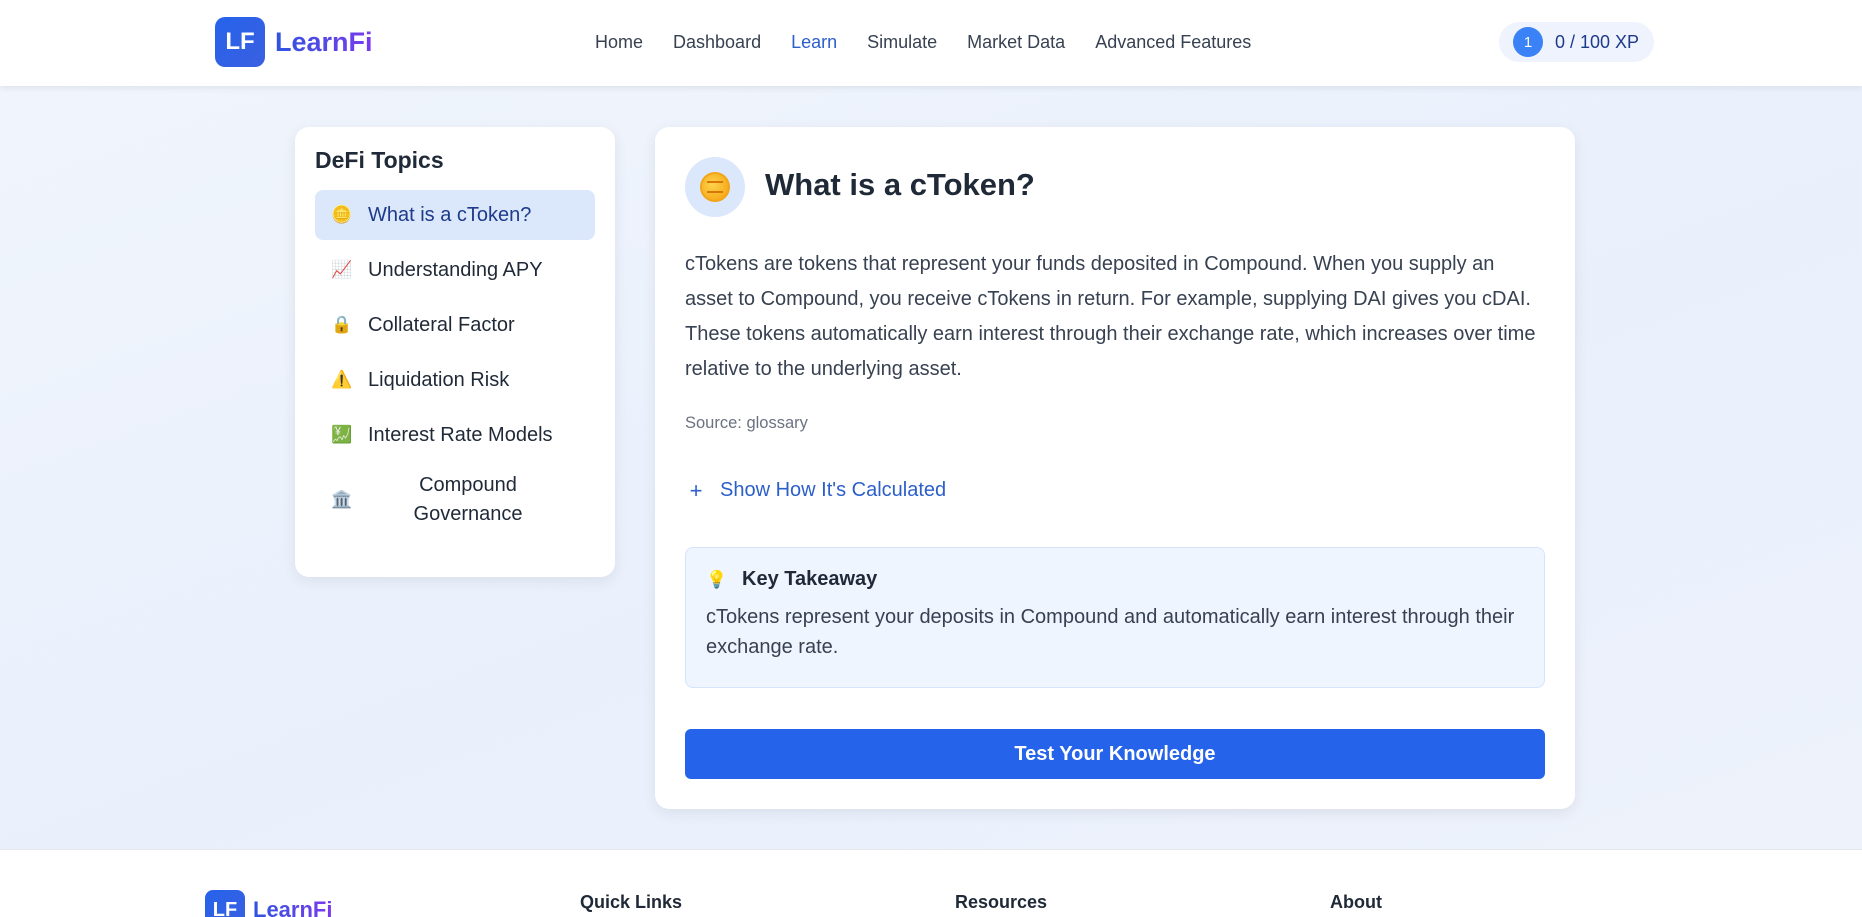  Describe the element at coordinates (814, 42) in the screenshot. I see `nav-learn: Learn` at that location.